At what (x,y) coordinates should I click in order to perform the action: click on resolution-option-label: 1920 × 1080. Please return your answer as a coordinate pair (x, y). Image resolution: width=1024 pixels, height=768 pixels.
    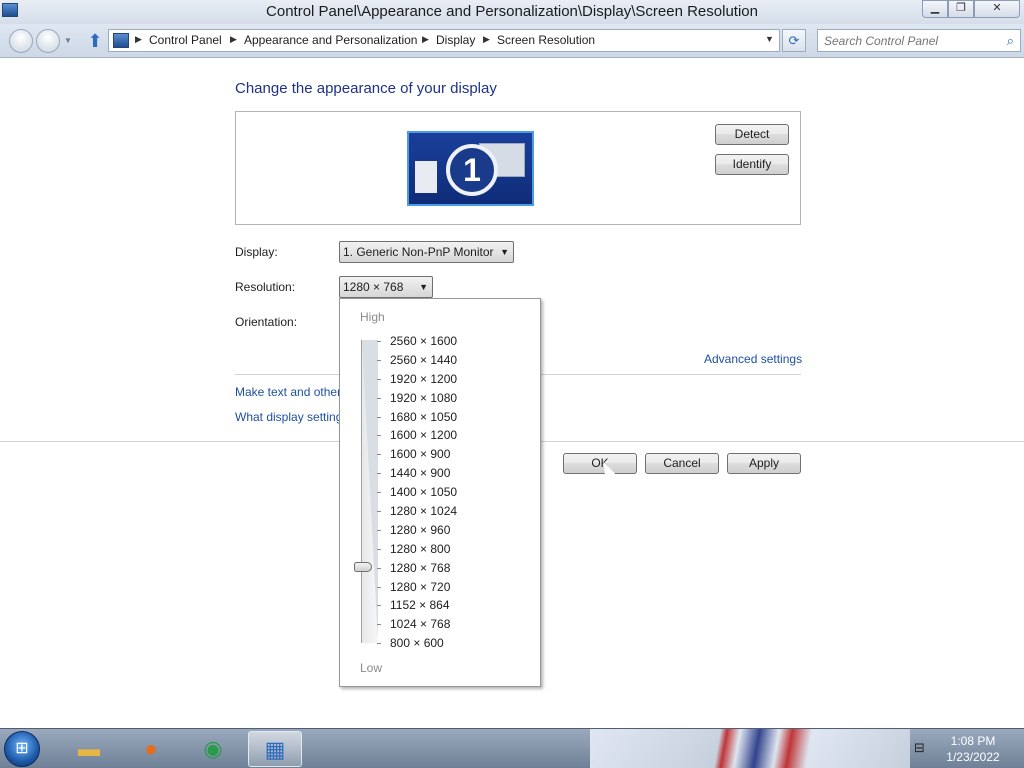
    Looking at the image, I should click on (424, 397).